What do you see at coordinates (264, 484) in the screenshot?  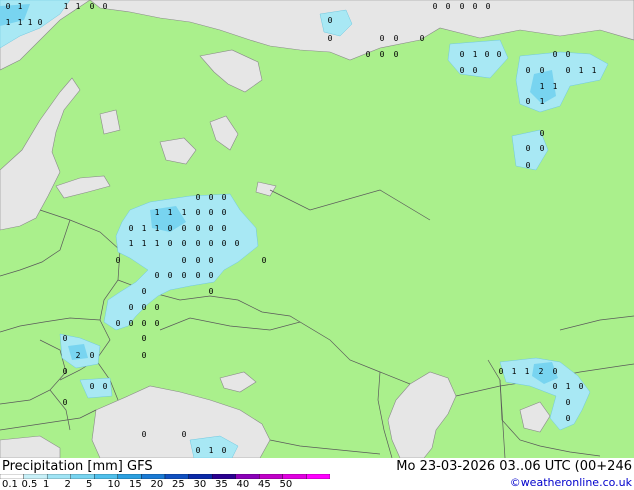 I see `scale-tick-label: 45` at bounding box center [264, 484].